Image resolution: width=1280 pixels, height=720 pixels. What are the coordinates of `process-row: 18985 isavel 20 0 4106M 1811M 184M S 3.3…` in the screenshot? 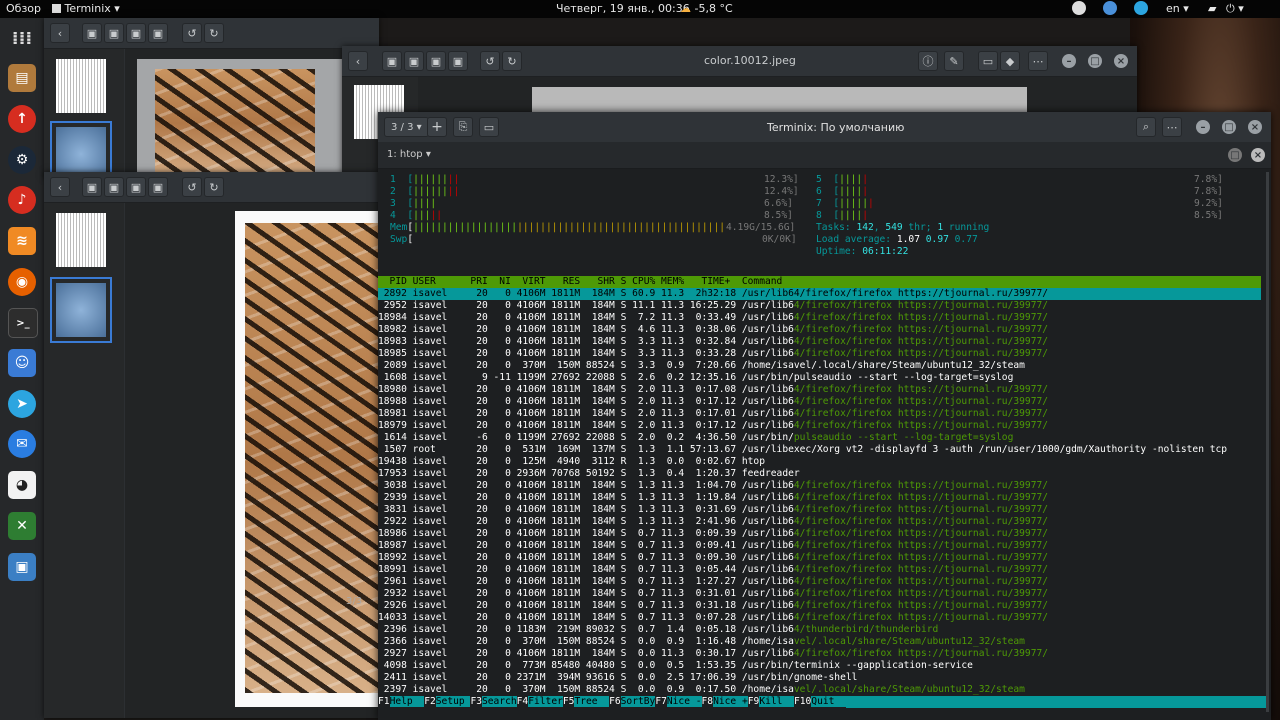 It's located at (713, 354).